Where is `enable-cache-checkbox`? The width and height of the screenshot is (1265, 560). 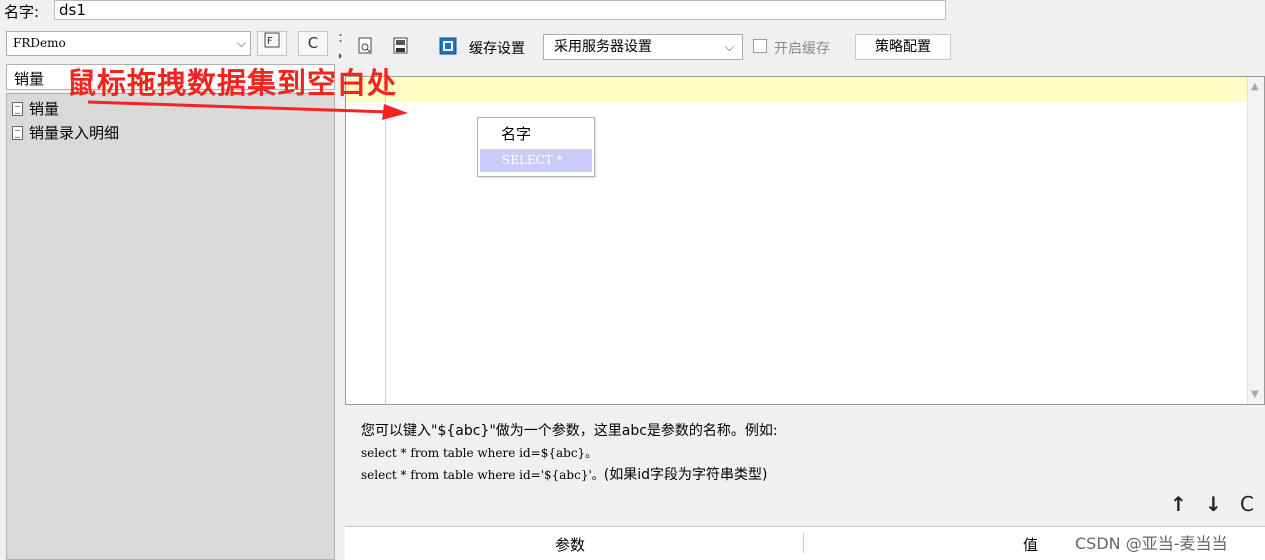
enable-cache-checkbox is located at coordinates (760, 46).